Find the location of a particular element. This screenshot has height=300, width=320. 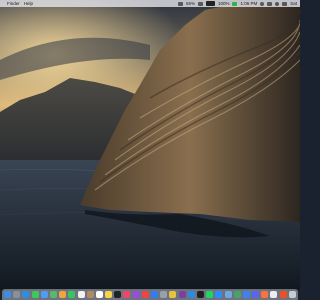

mail-icon is located at coordinates (44, 294).